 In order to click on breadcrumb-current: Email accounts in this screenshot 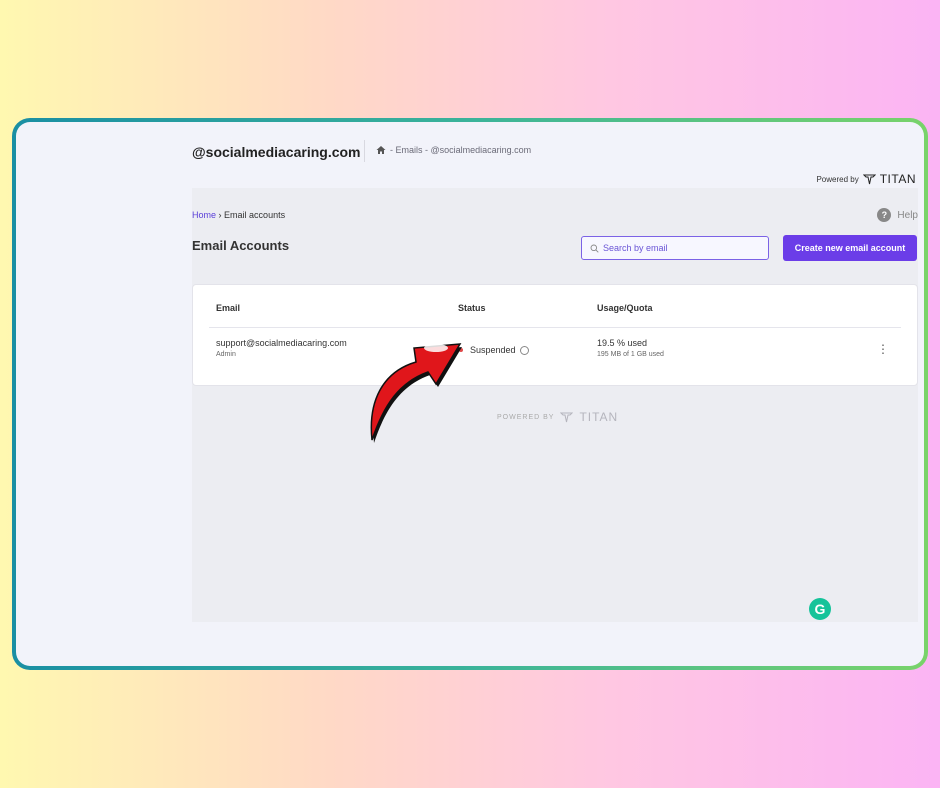, I will do `click(255, 215)`.